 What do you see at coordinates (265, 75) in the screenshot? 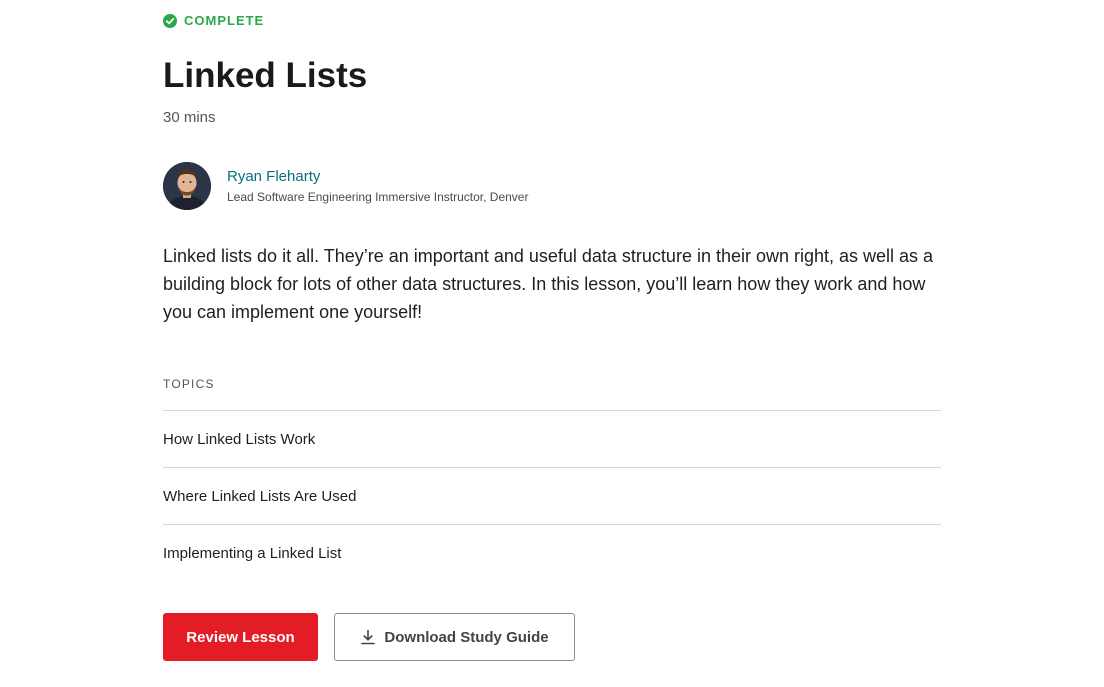
I see `page-title: Linked Lists` at bounding box center [265, 75].